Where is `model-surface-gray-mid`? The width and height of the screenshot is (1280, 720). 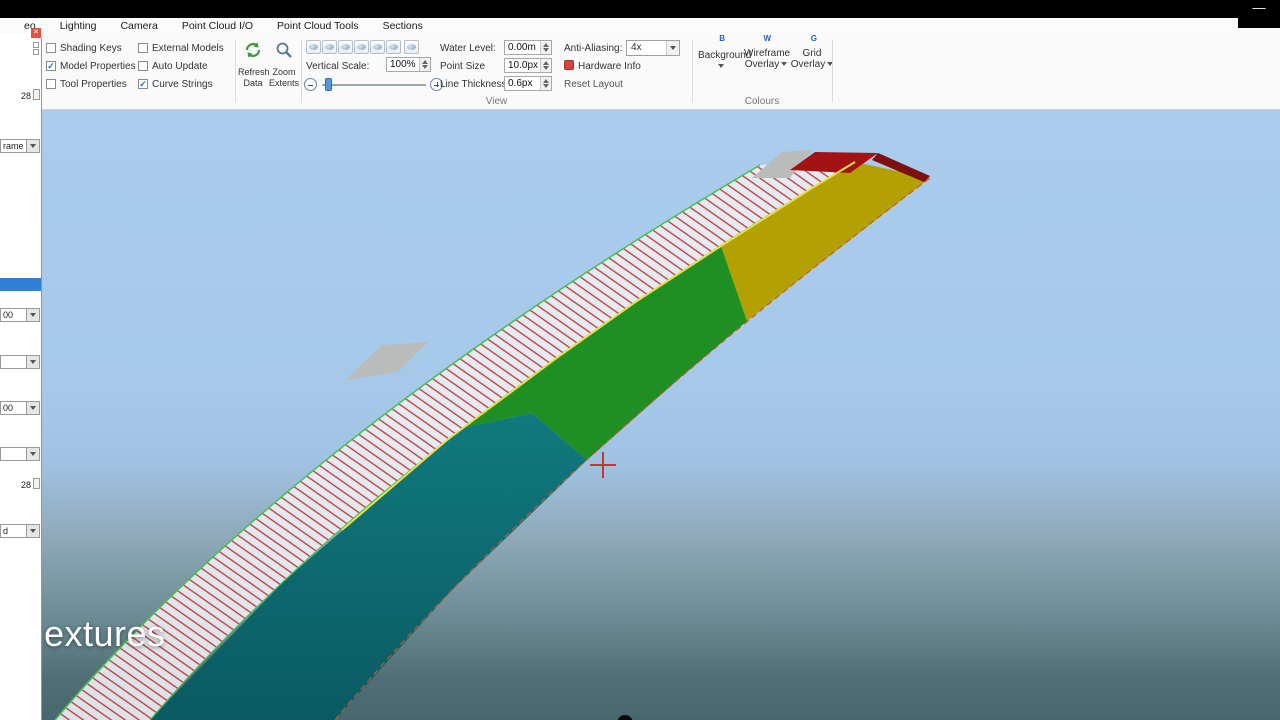
model-surface-gray-mid is located at coordinates (386, 361).